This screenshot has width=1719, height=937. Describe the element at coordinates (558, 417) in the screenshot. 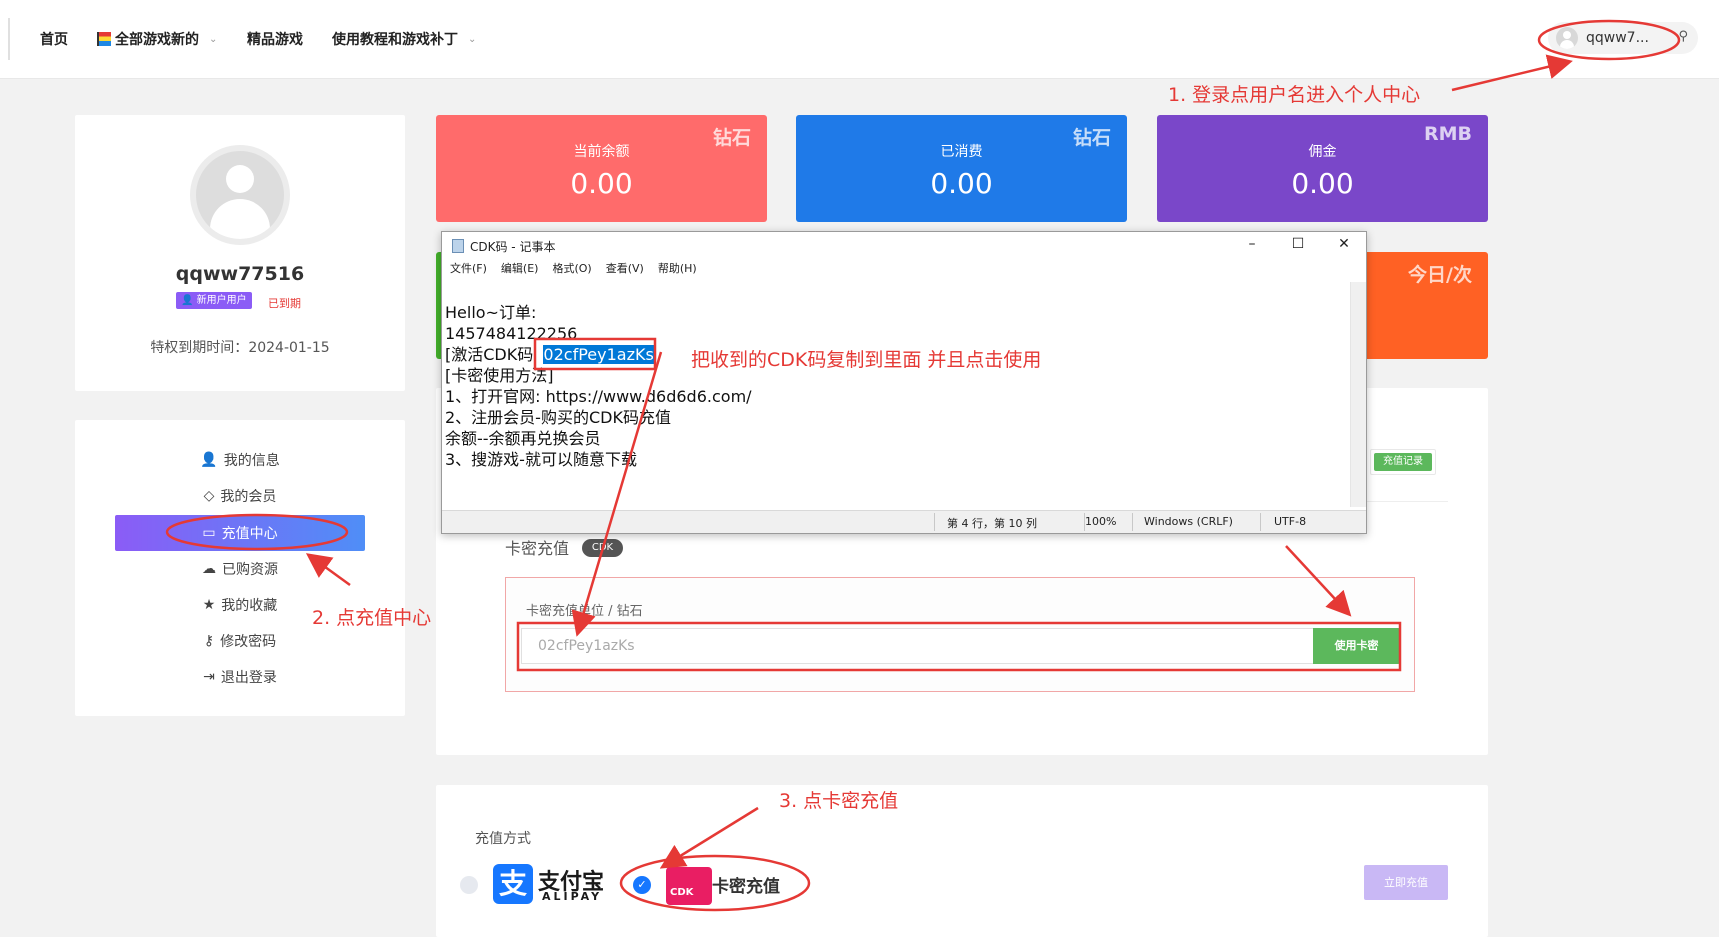

I see `text-line: 2、注册会员-购买的CDK码充值` at that location.